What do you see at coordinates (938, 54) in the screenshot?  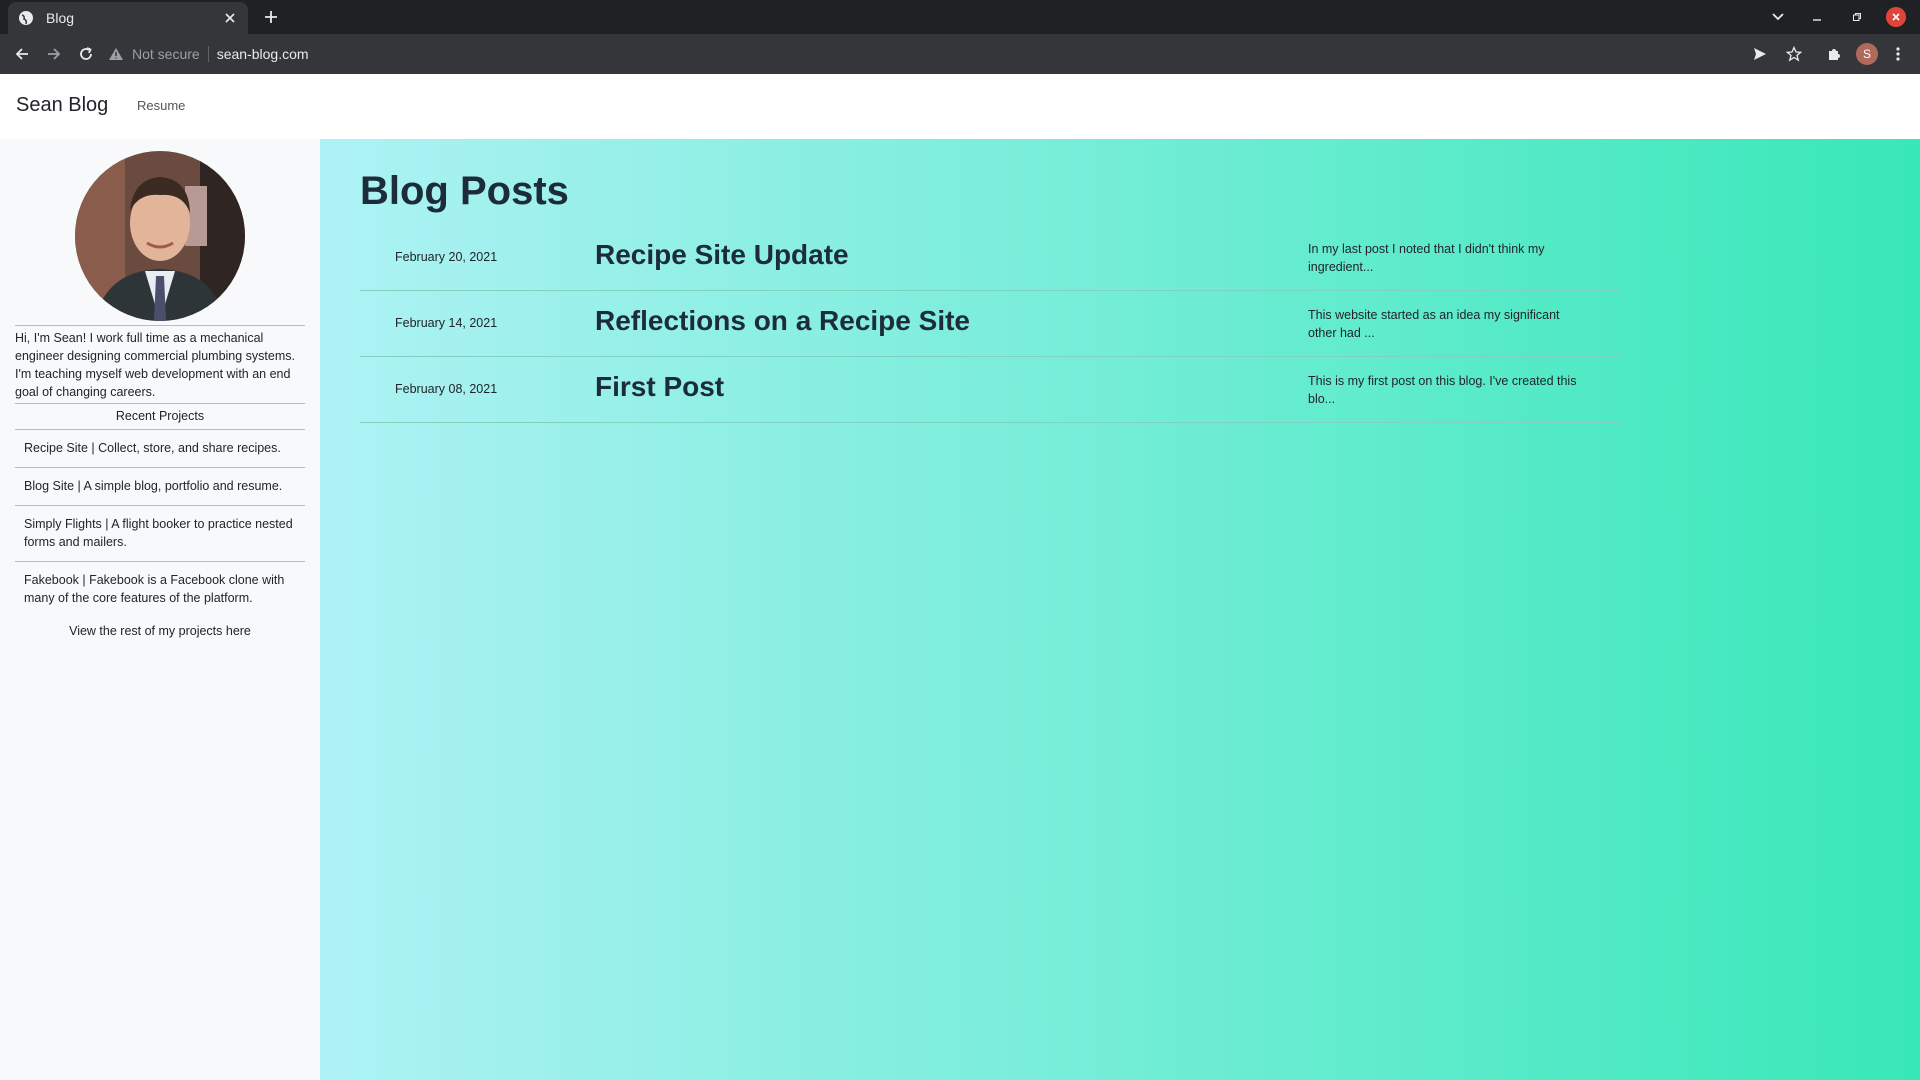 I see `address-bar: Not secure sean-blog.com` at bounding box center [938, 54].